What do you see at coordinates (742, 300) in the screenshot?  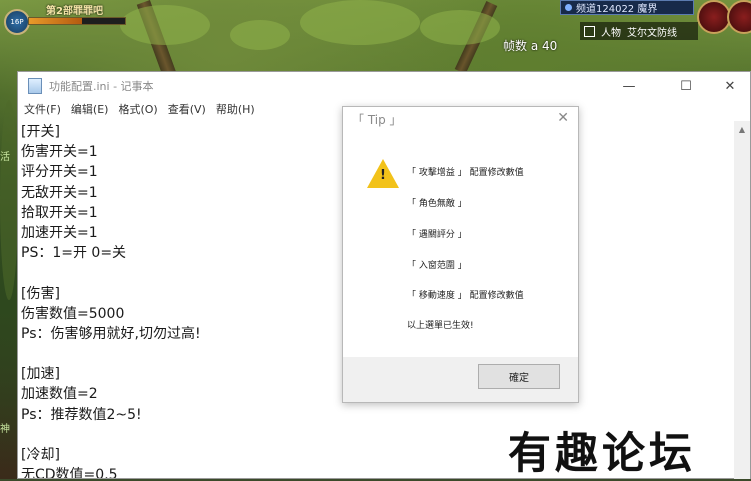 I see `vertical-scrollbar` at bounding box center [742, 300].